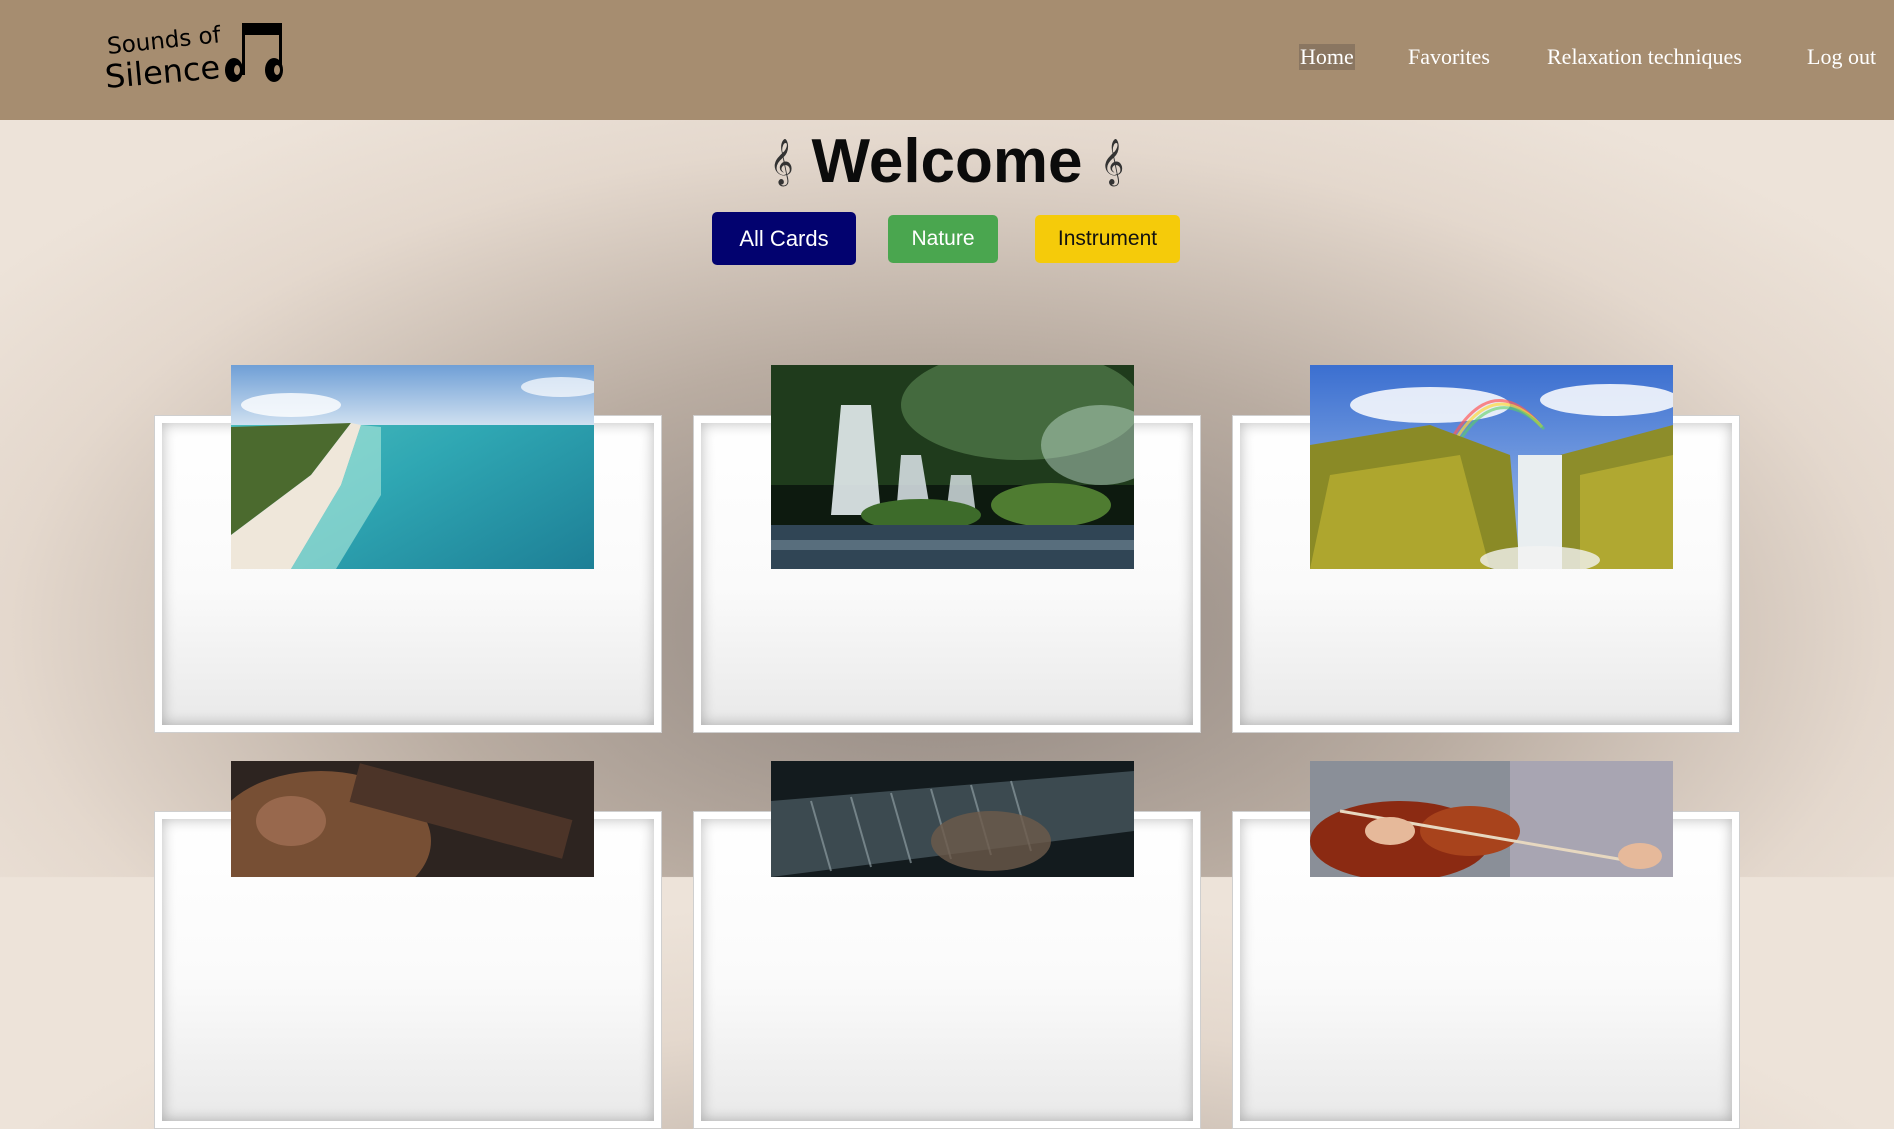  Describe the element at coordinates (412, 467) in the screenshot. I see `beach-image` at that location.